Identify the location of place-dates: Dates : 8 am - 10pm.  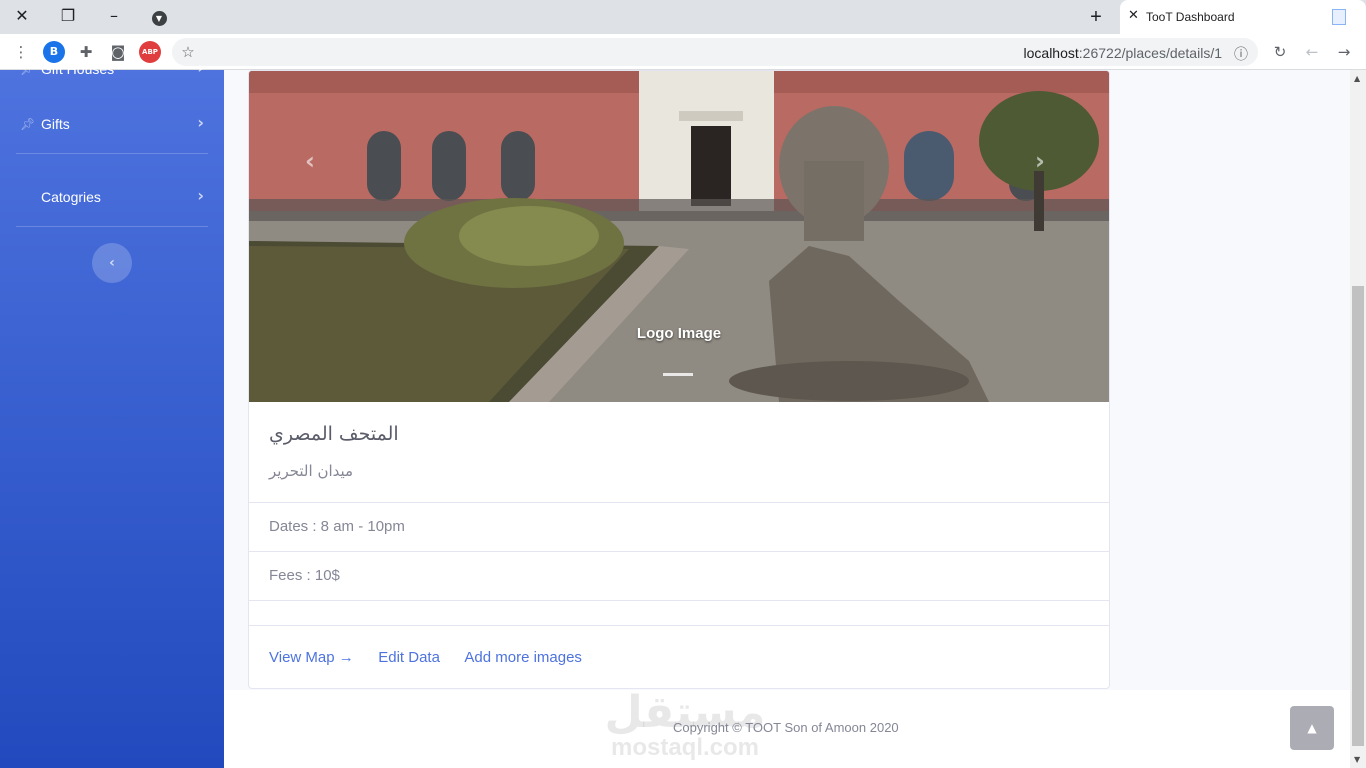
(337, 526).